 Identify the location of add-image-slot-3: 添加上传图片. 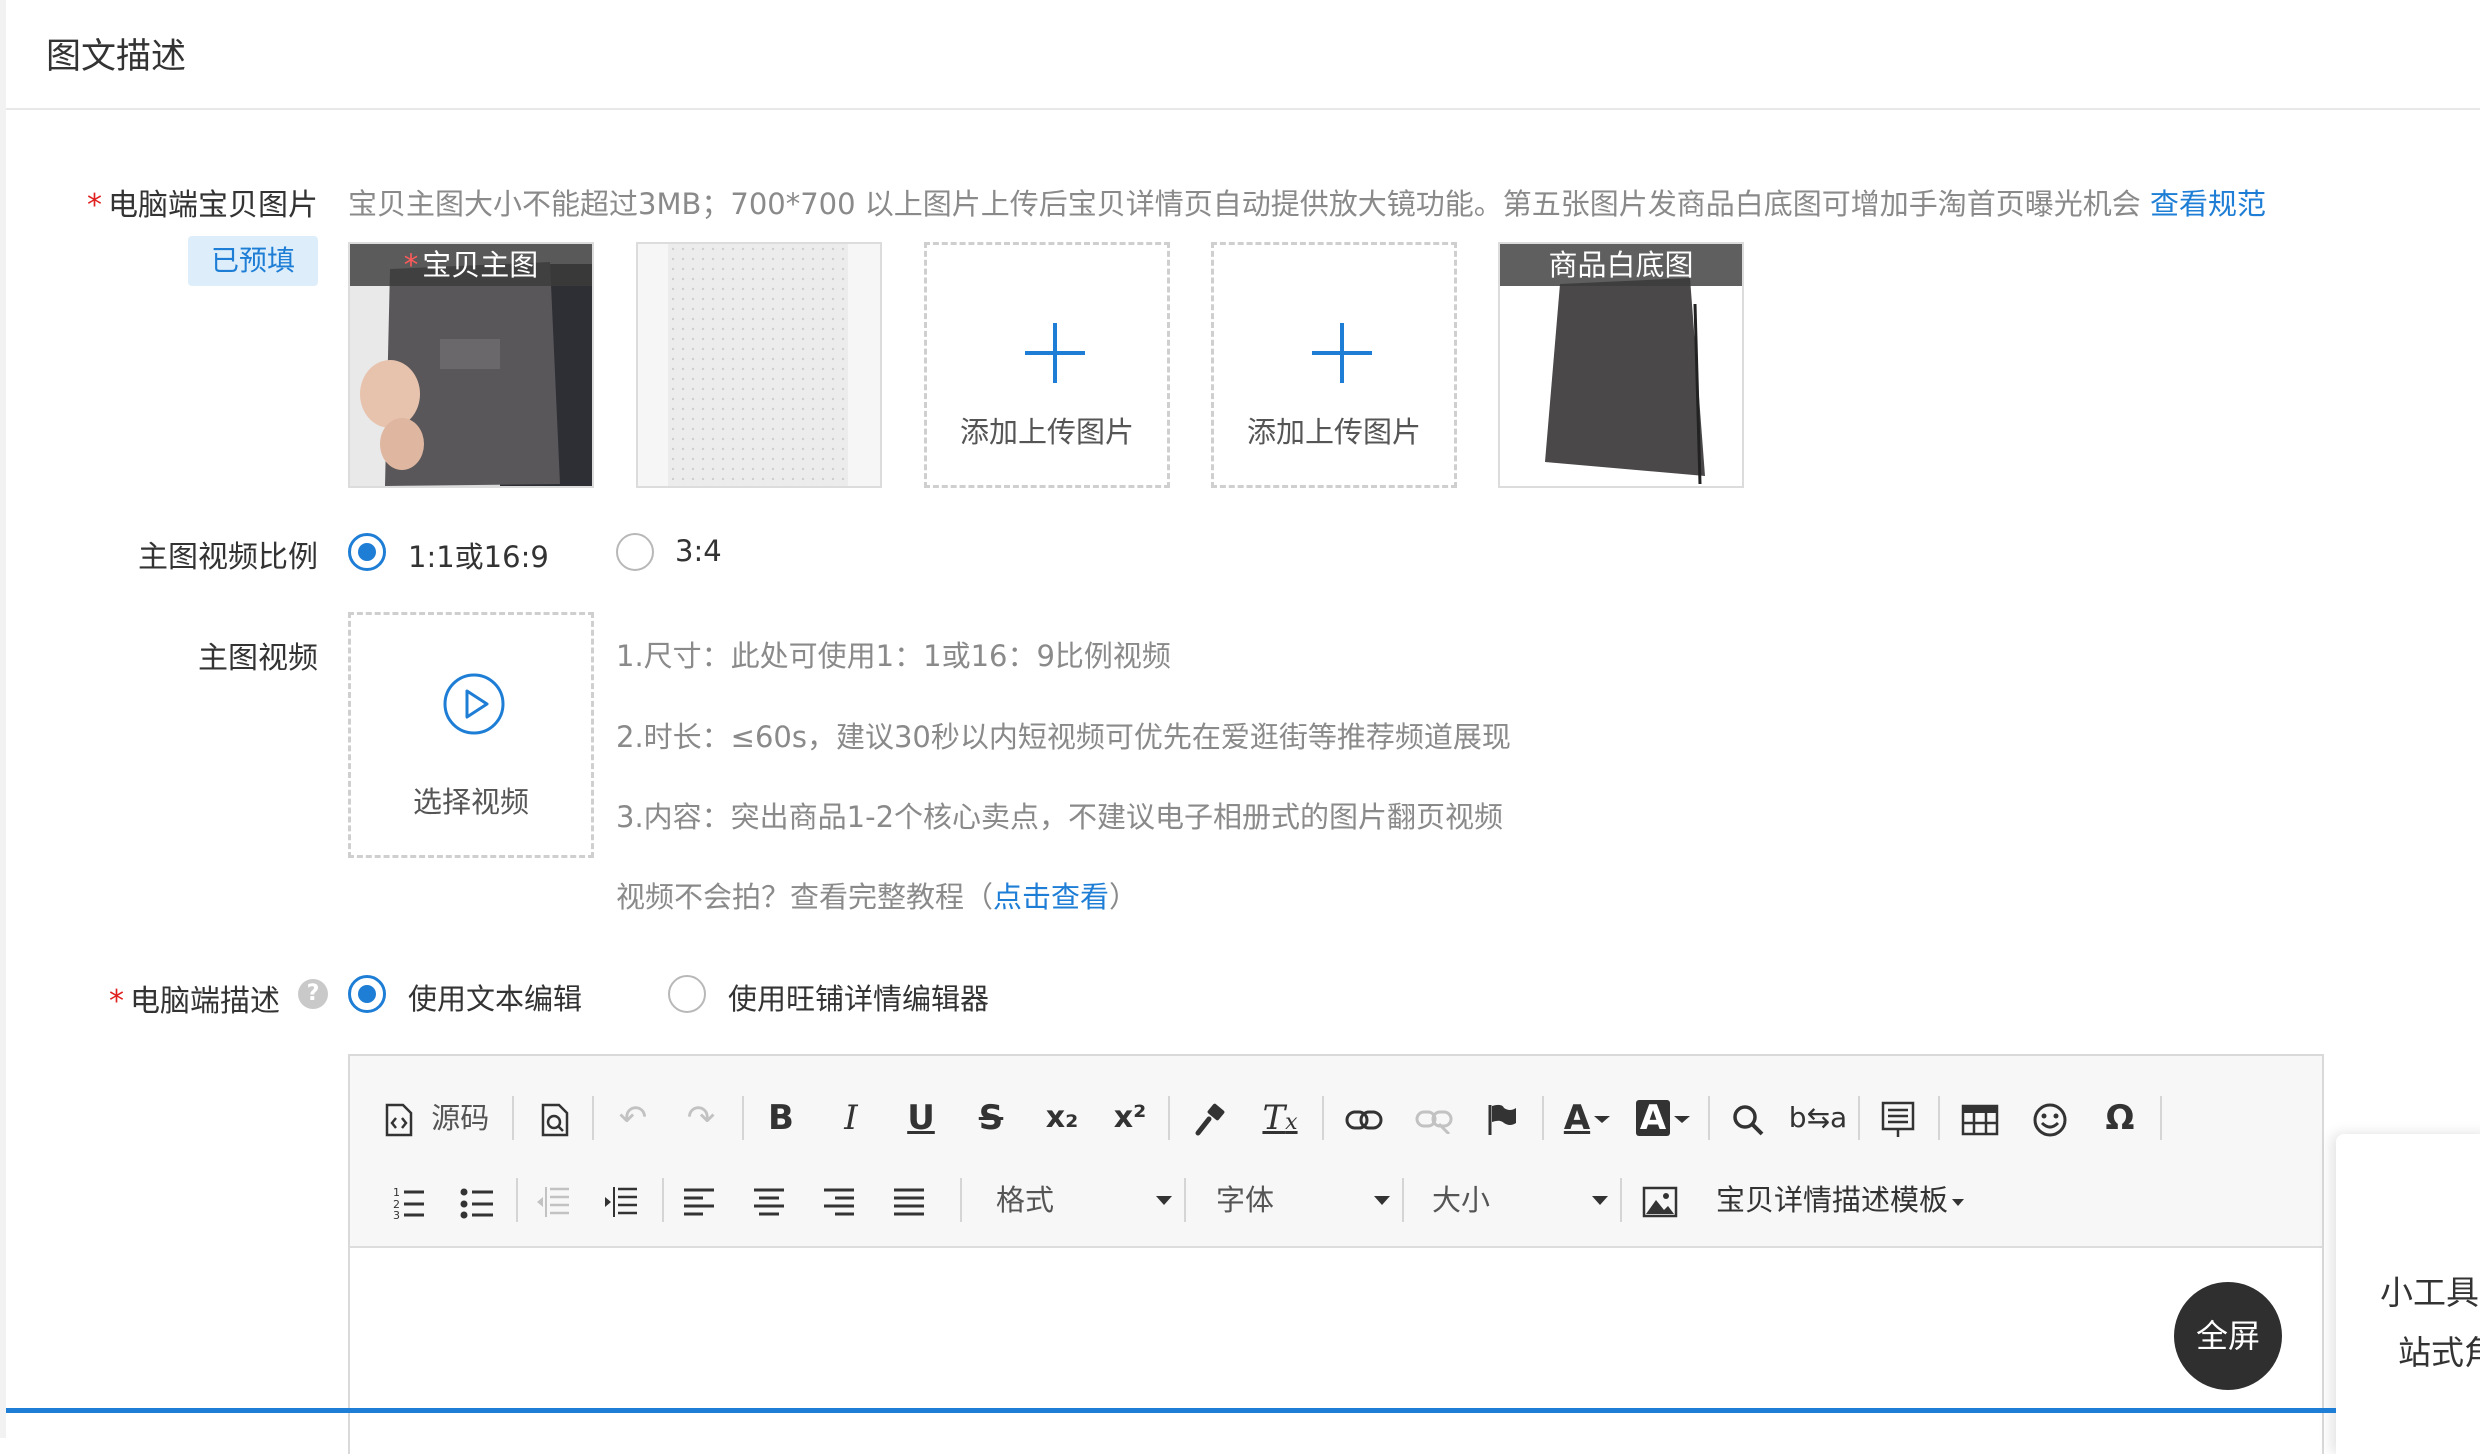
(1047, 365).